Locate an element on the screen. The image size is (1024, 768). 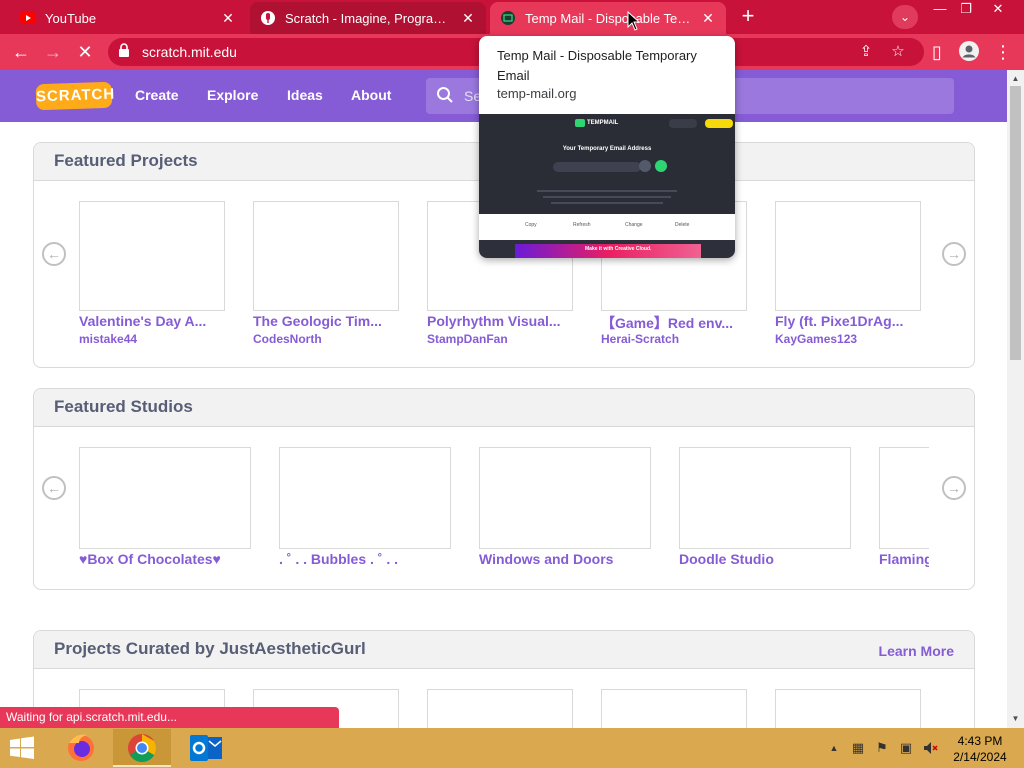
side-panel-icon: ▯ is located at coordinates (937, 52).